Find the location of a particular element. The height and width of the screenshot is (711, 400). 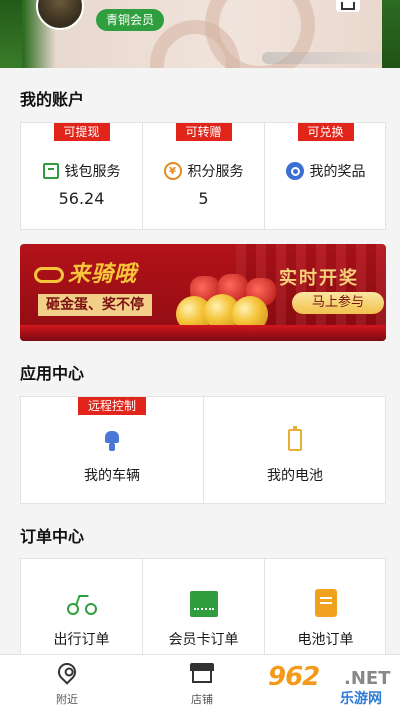

location-pin-icon is located at coordinates (67, 672).